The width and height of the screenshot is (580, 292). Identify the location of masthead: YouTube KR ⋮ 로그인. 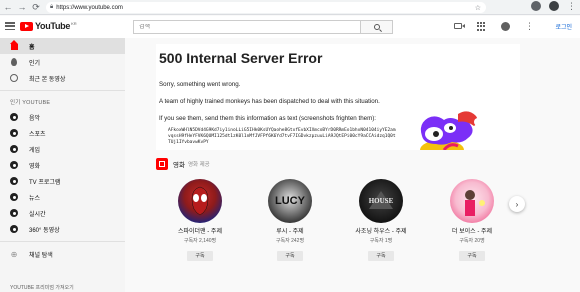
(290, 27).